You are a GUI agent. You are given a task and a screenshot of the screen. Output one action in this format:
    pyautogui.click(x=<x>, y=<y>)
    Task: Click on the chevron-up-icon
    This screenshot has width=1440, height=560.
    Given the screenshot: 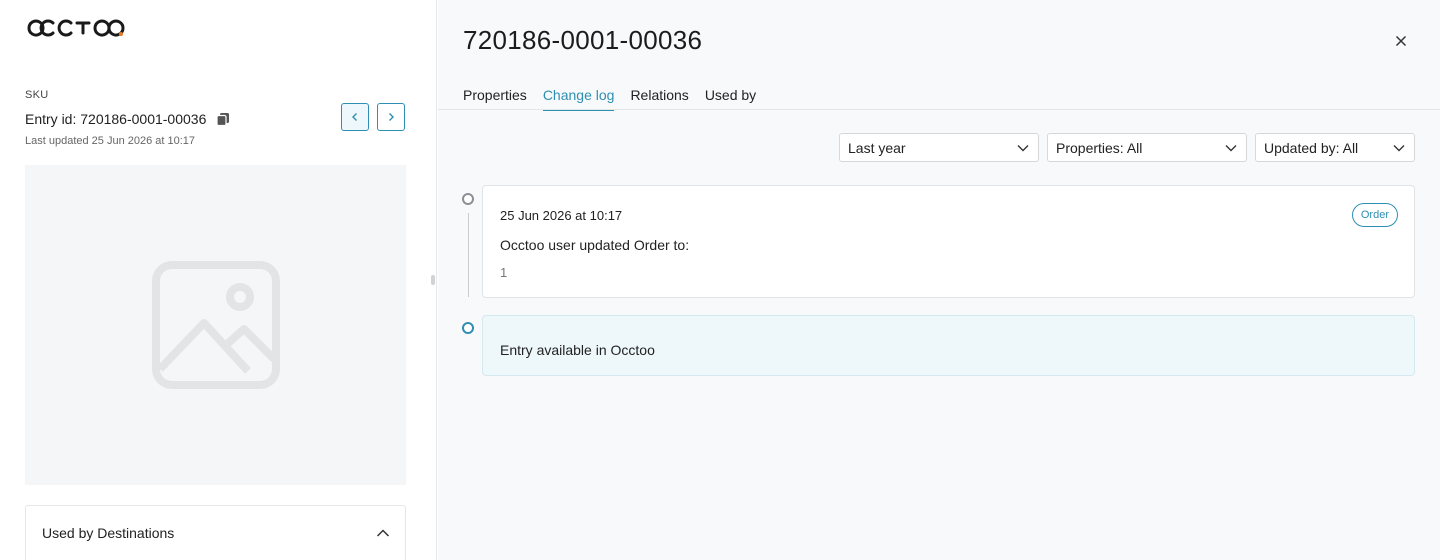 What is the action you would take?
    pyautogui.click(x=383, y=533)
    